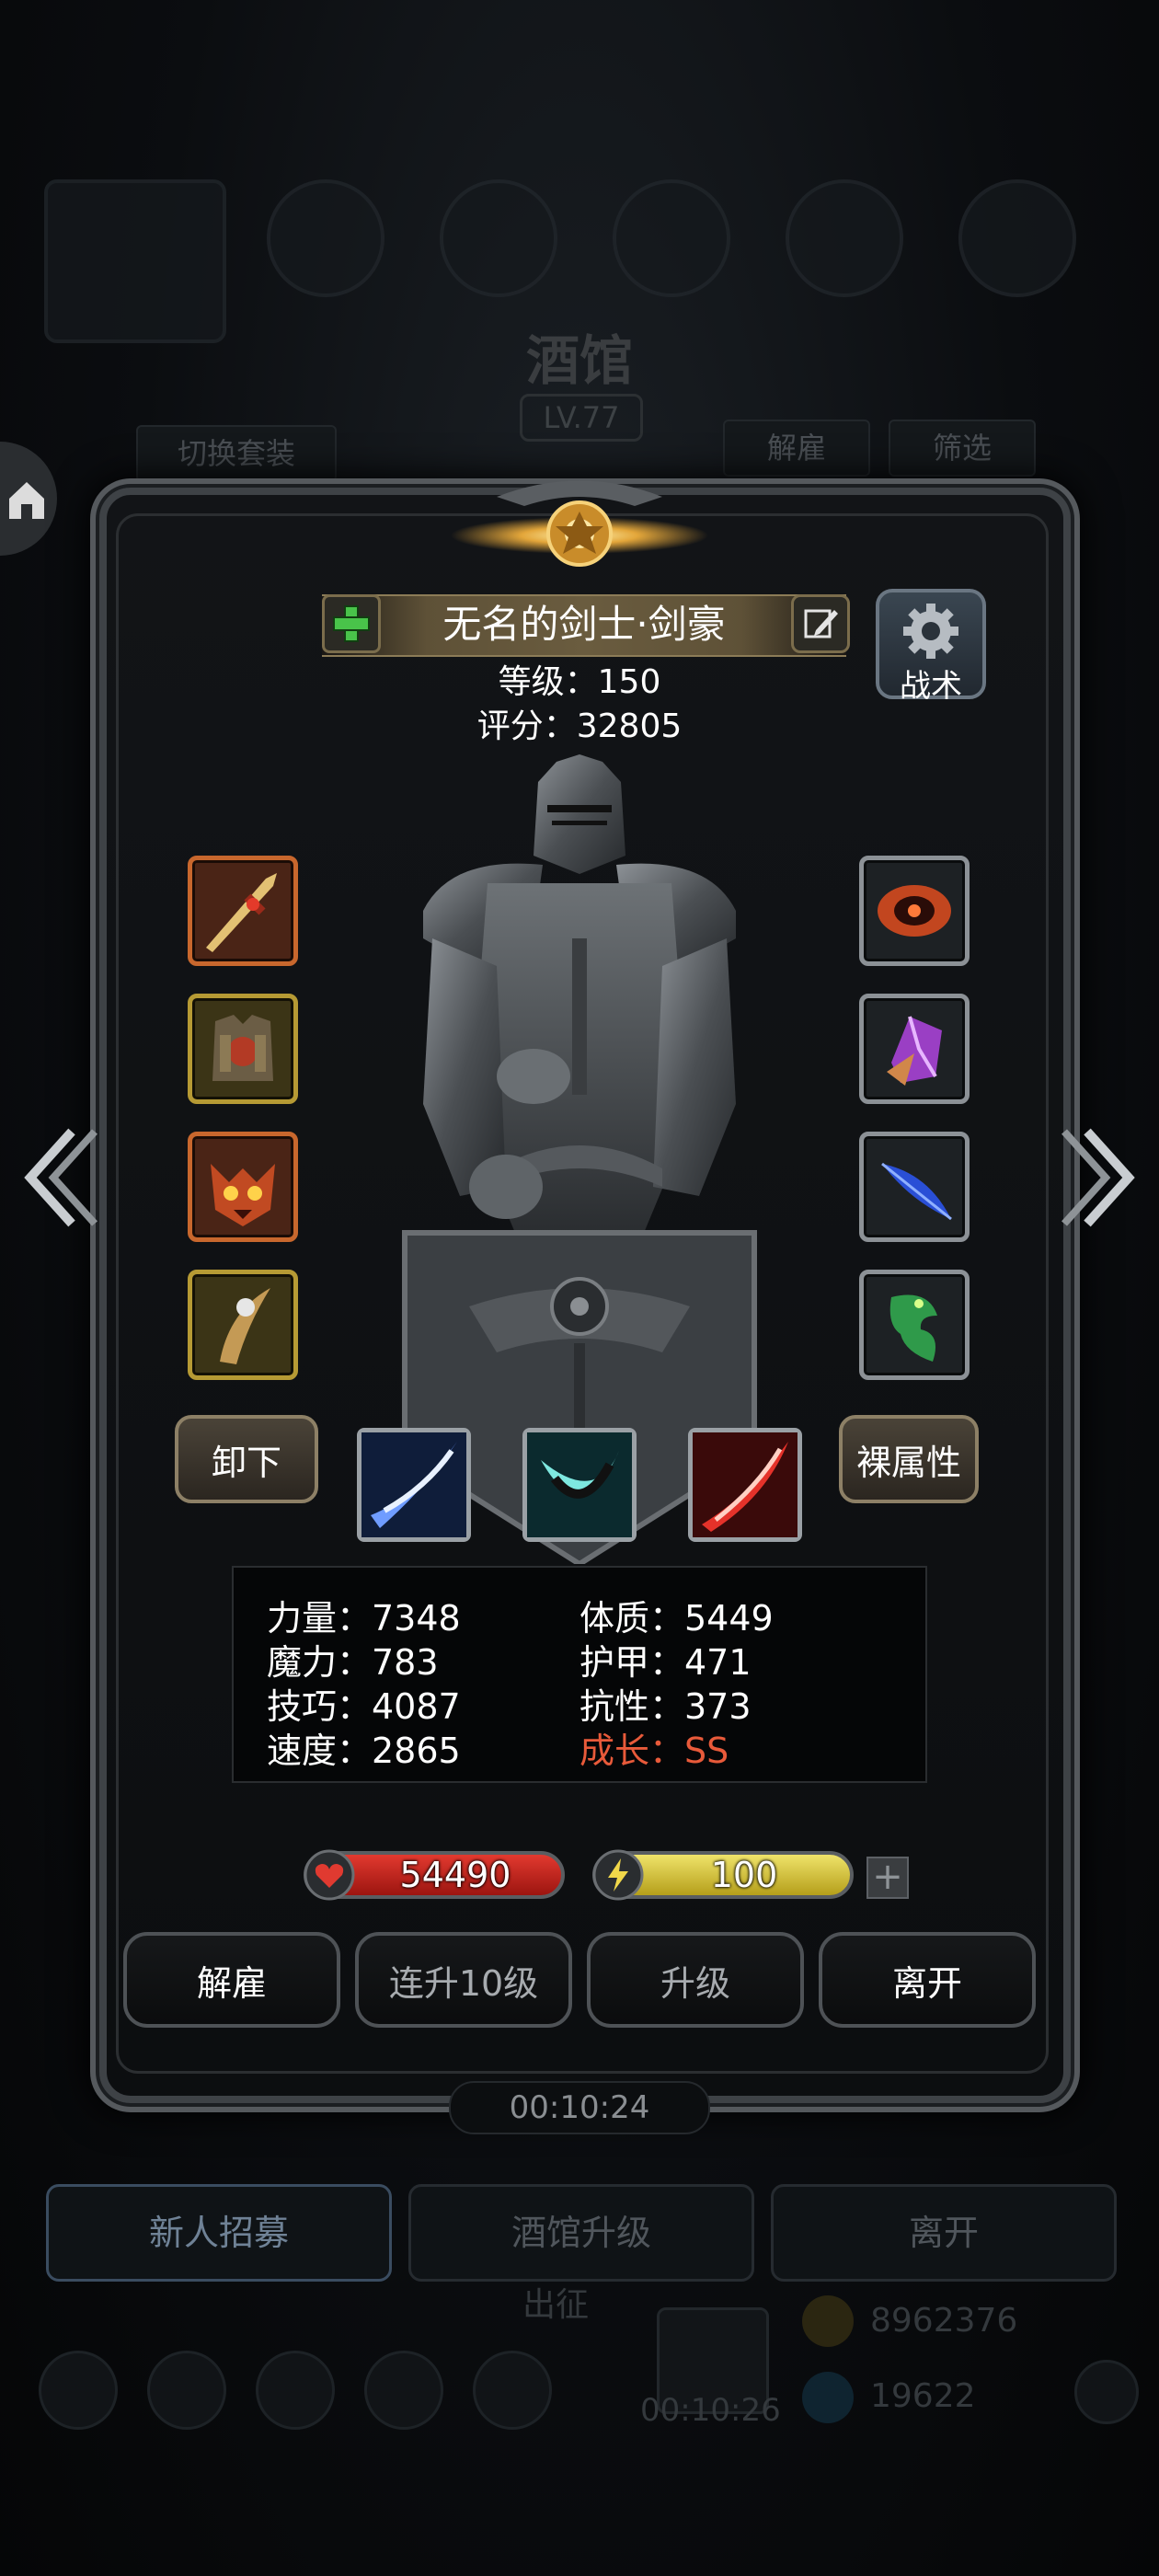 The width and height of the screenshot is (1159, 2576). I want to click on bg-hero-portrait, so click(135, 261).